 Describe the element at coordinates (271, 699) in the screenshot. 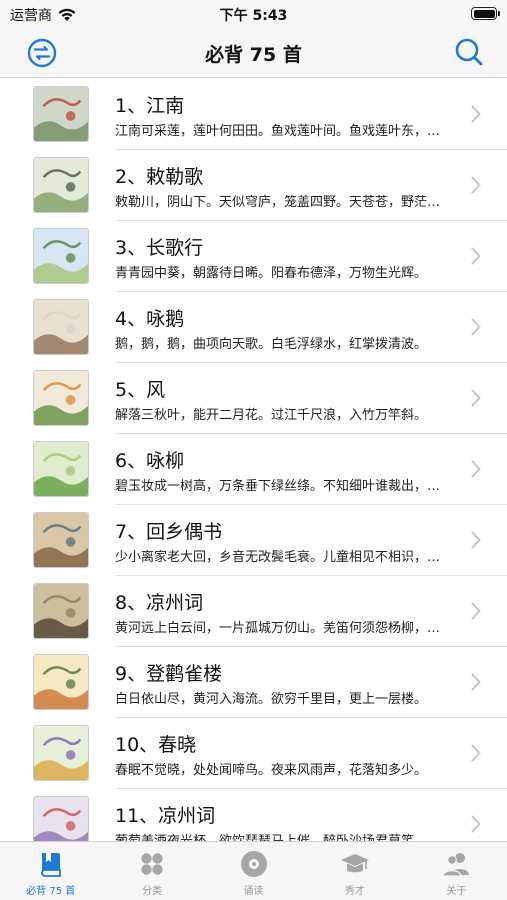

I see `poem-excerpt: 白日依山尽，黄河入海流。欲穷千里目，更上一层楼。` at that location.